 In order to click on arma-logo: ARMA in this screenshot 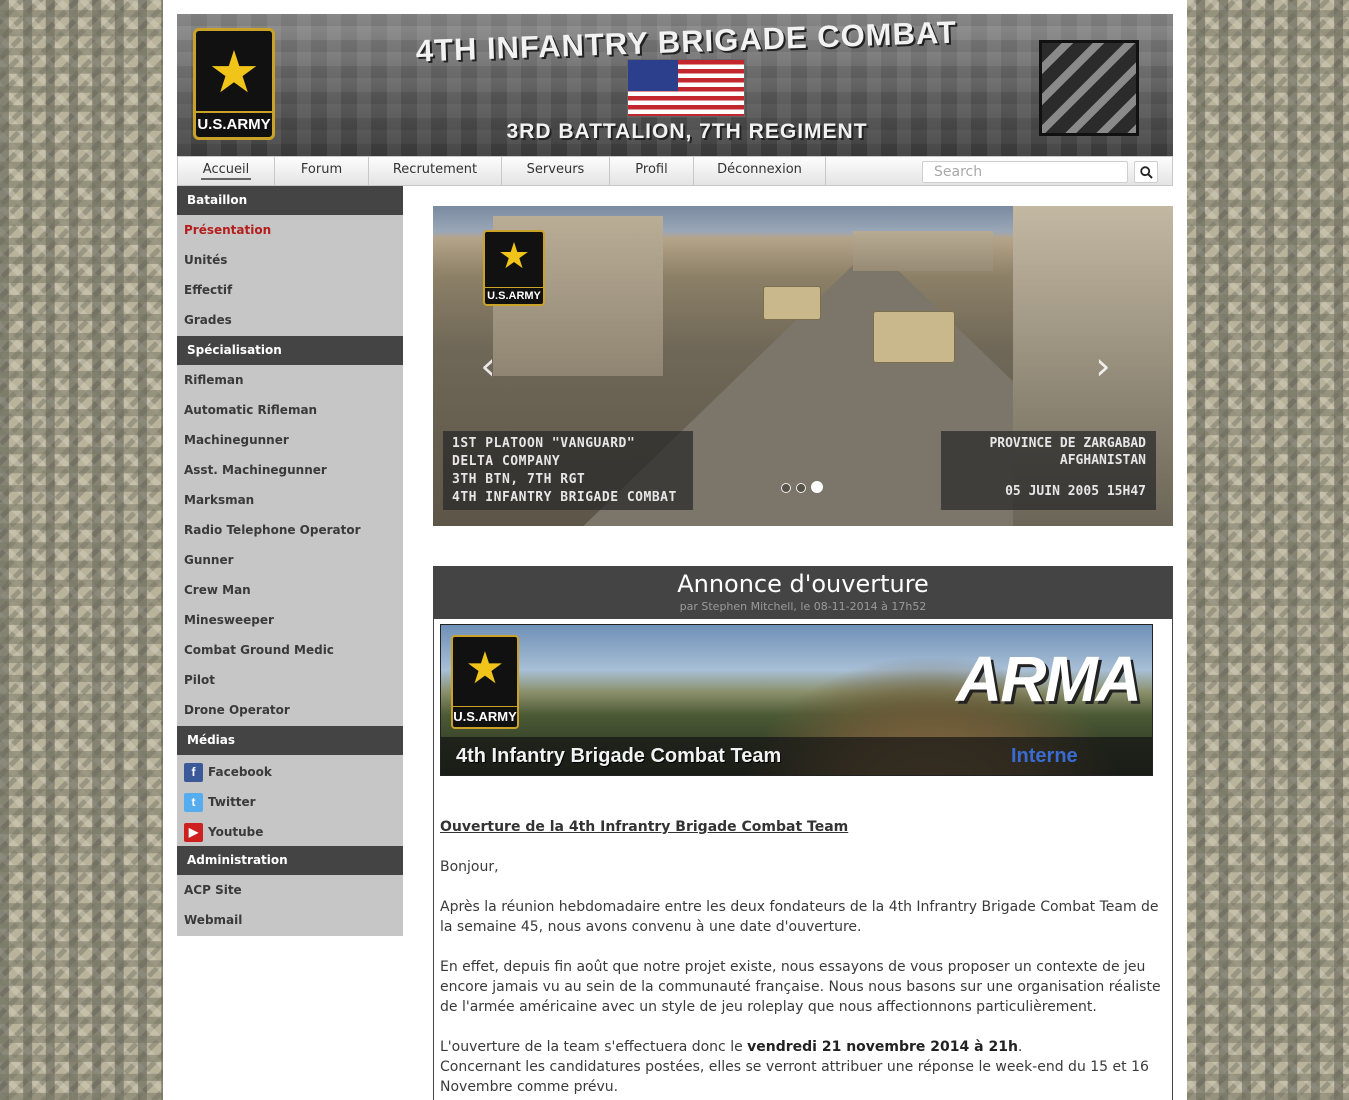, I will do `click(1049, 679)`.